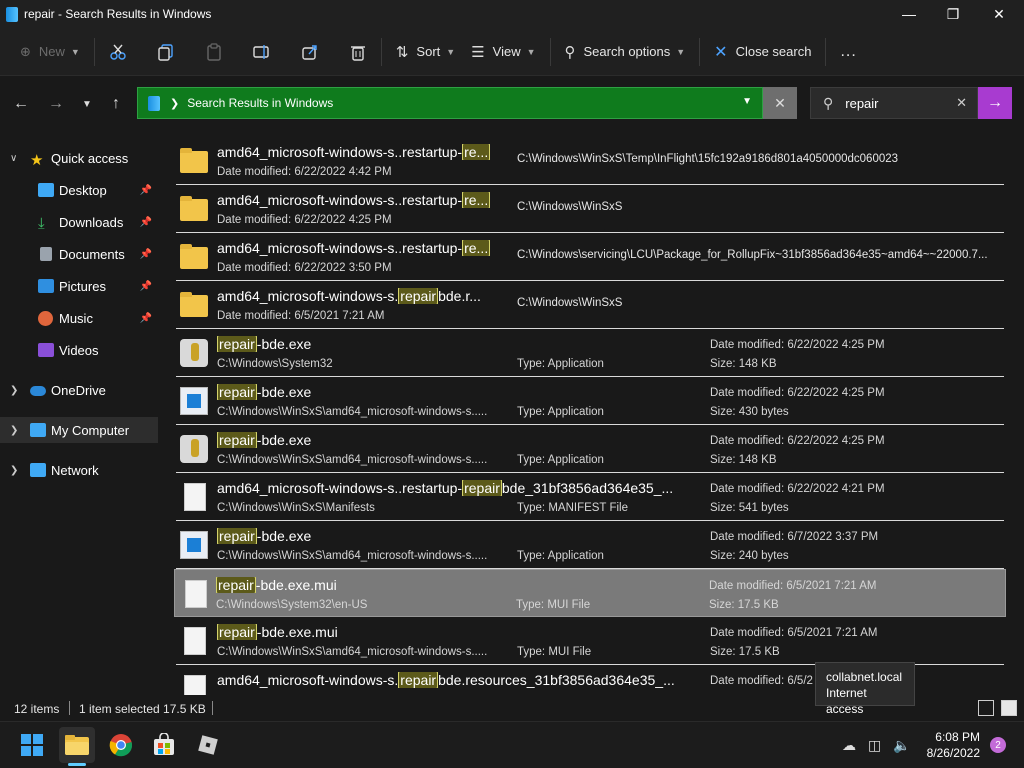 The image size is (1024, 768). I want to click on application-icon, so click(194, 353).